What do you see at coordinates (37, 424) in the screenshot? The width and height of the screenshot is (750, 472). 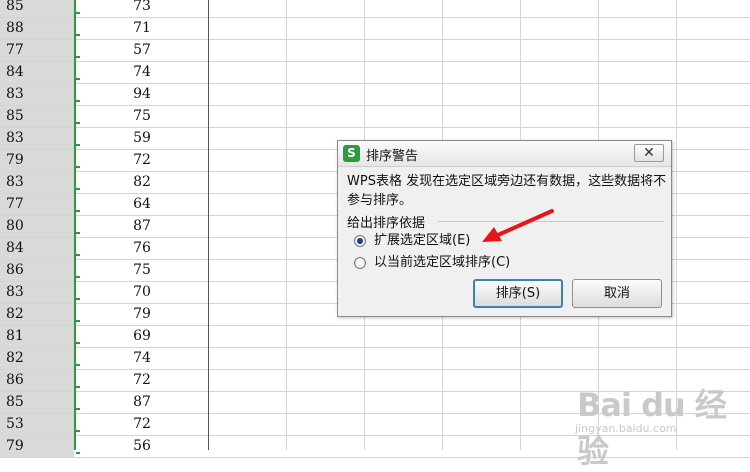 I see `cell-a: 53` at bounding box center [37, 424].